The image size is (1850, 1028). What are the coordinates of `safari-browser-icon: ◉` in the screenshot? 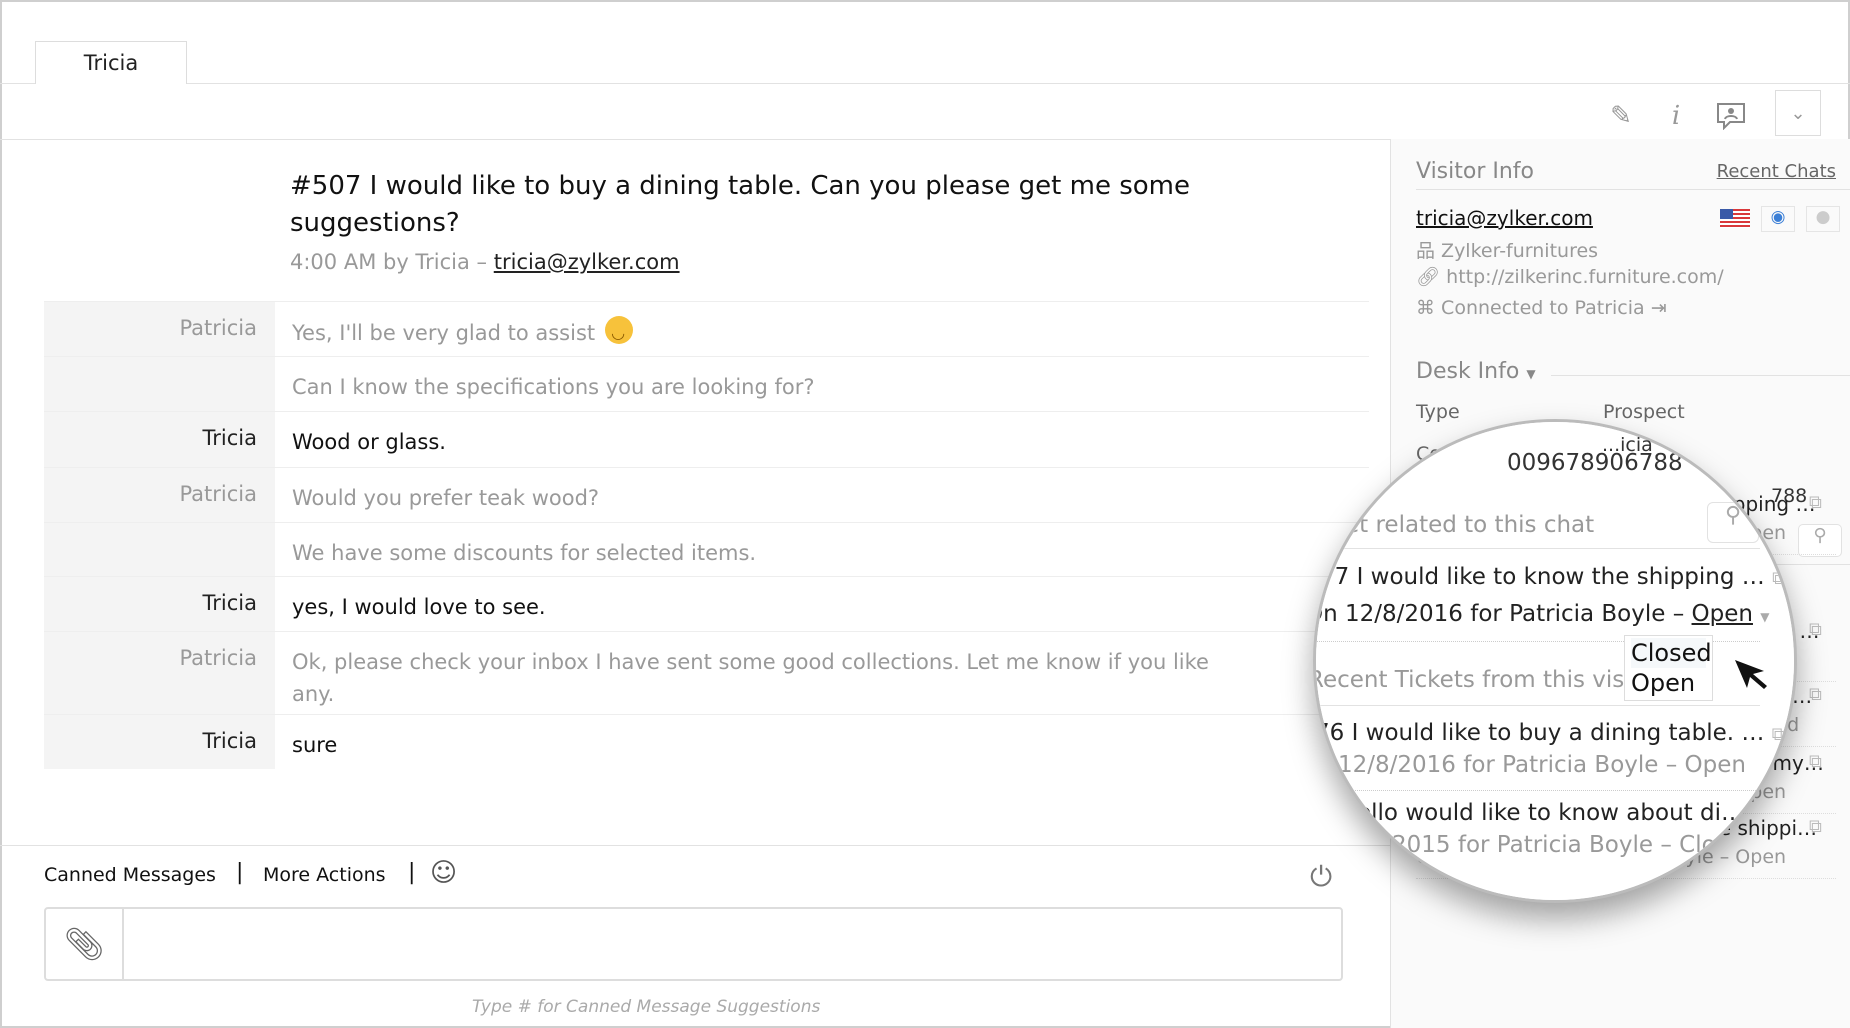 It's located at (1778, 219).